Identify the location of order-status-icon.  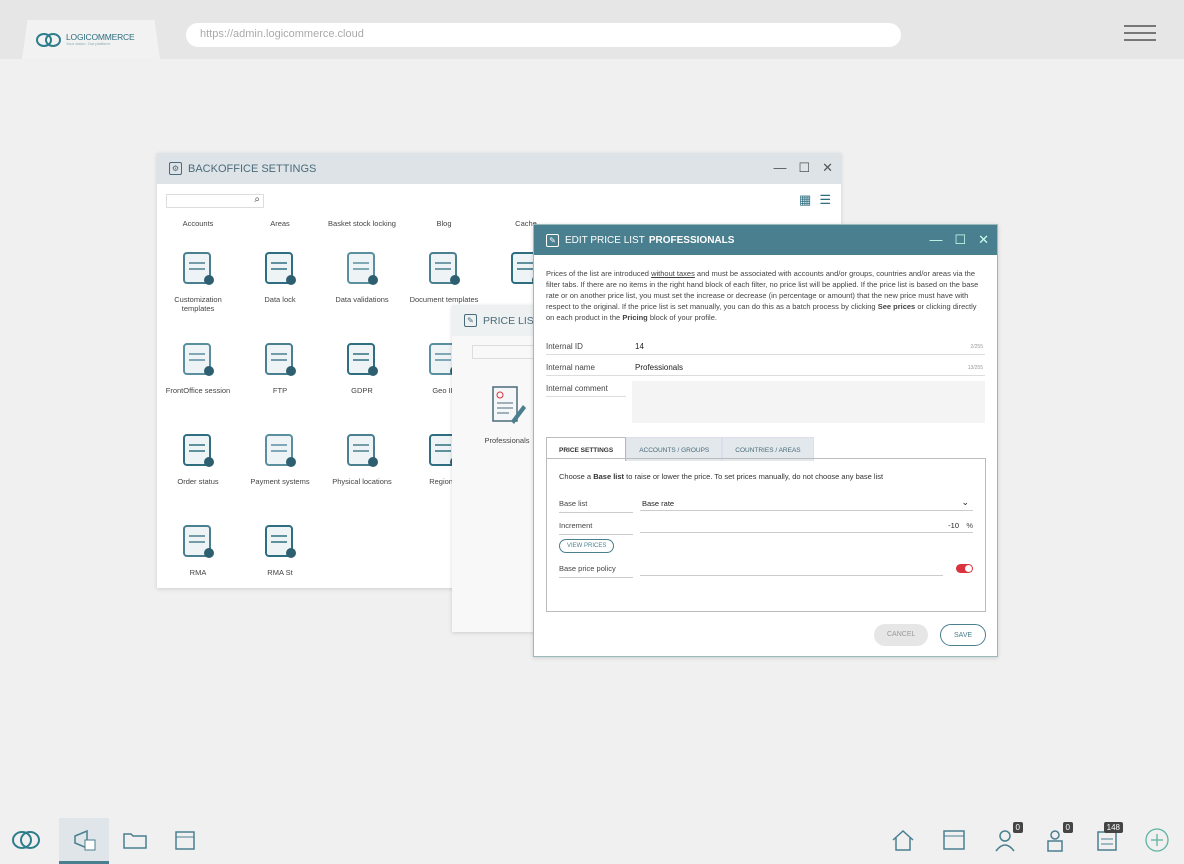
(198, 451).